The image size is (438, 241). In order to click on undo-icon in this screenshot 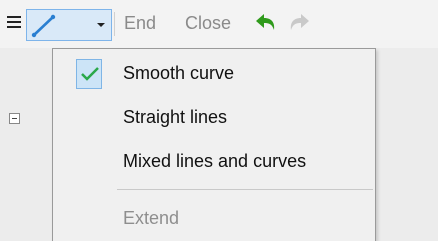, I will do `click(267, 23)`.